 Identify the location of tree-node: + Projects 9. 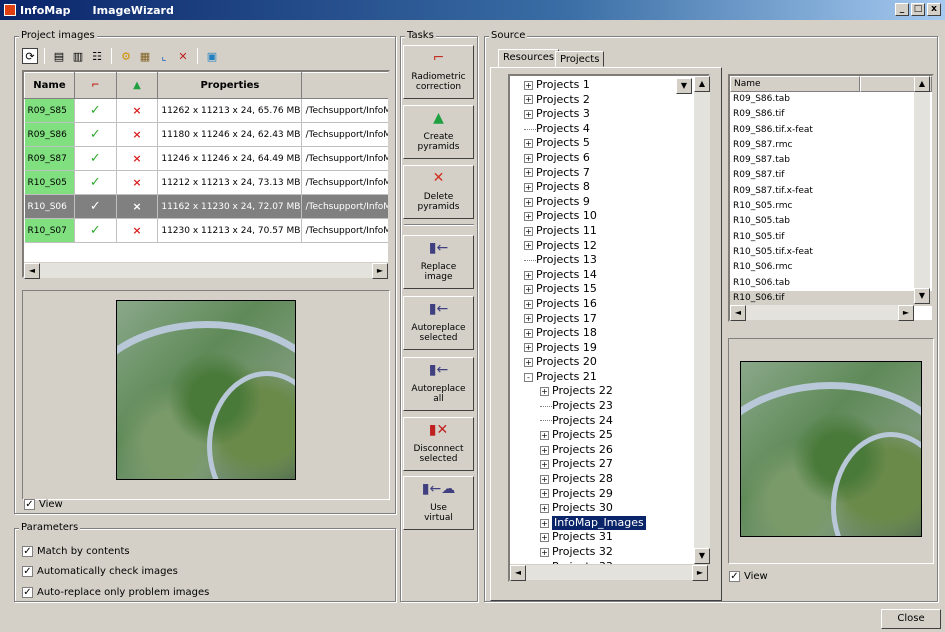
(616, 202).